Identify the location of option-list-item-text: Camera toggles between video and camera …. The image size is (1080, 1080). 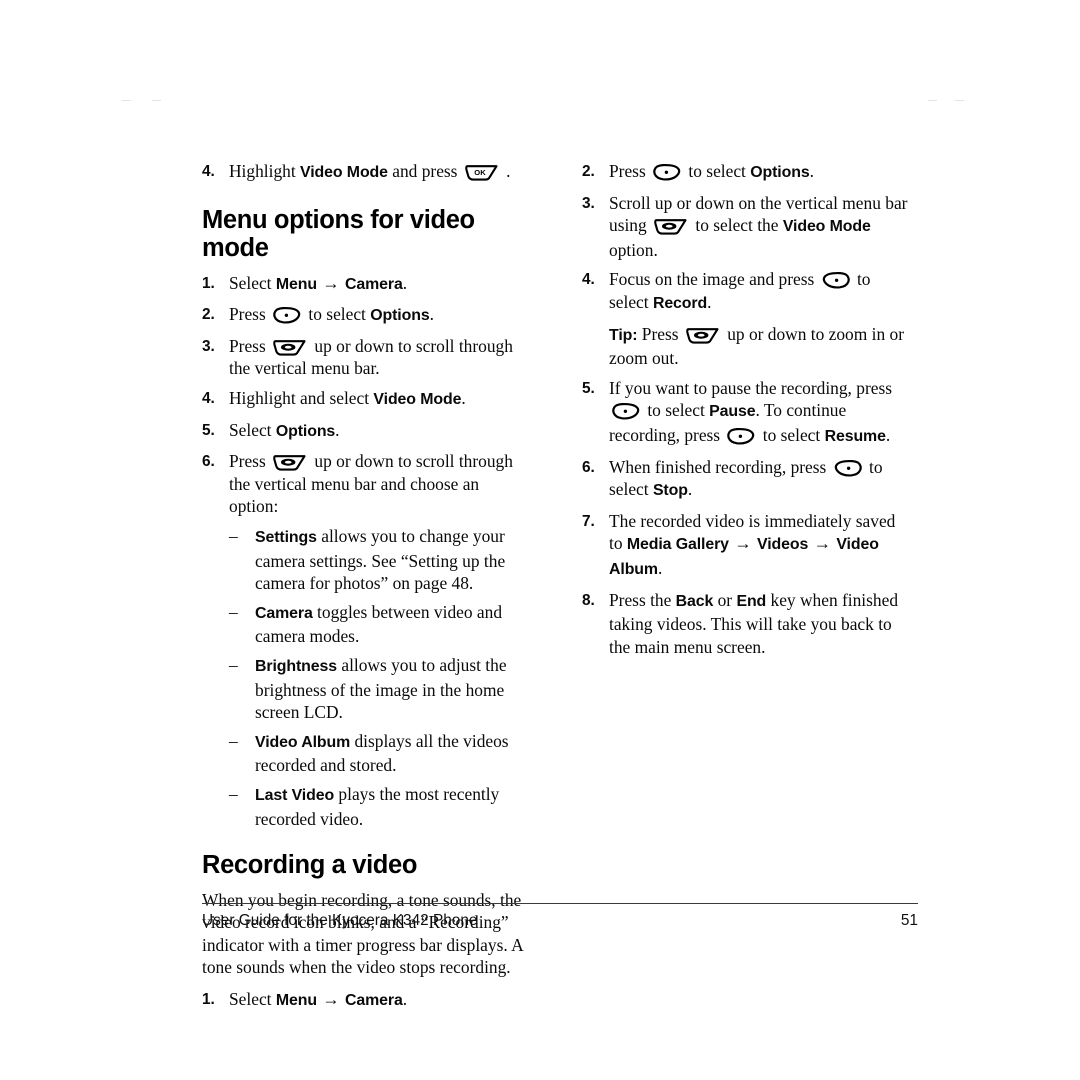
(391, 624).